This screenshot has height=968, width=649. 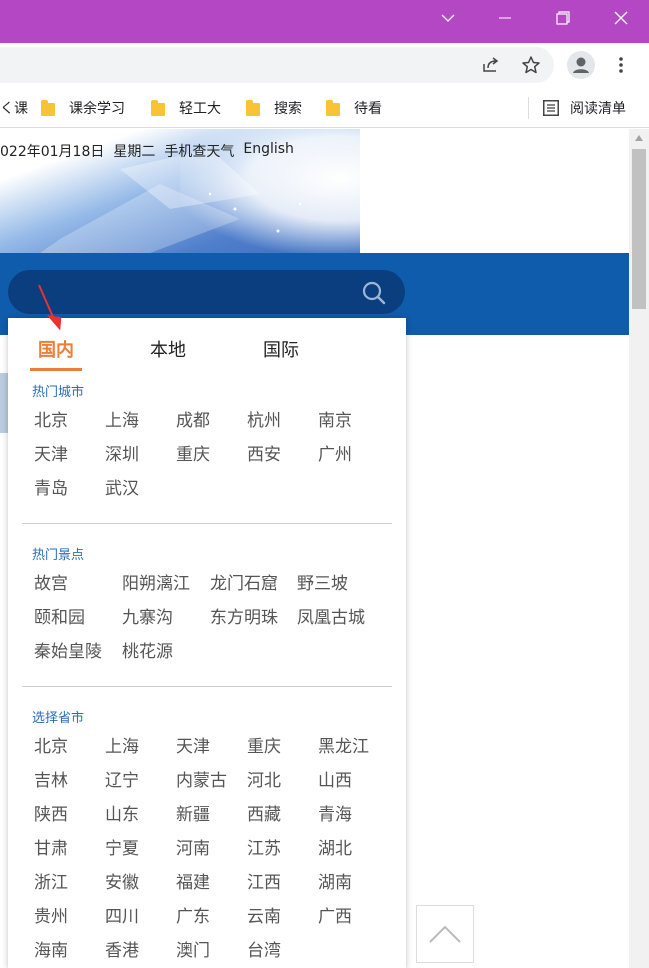 I want to click on province-link: 黑龙江, so click(x=353, y=747).